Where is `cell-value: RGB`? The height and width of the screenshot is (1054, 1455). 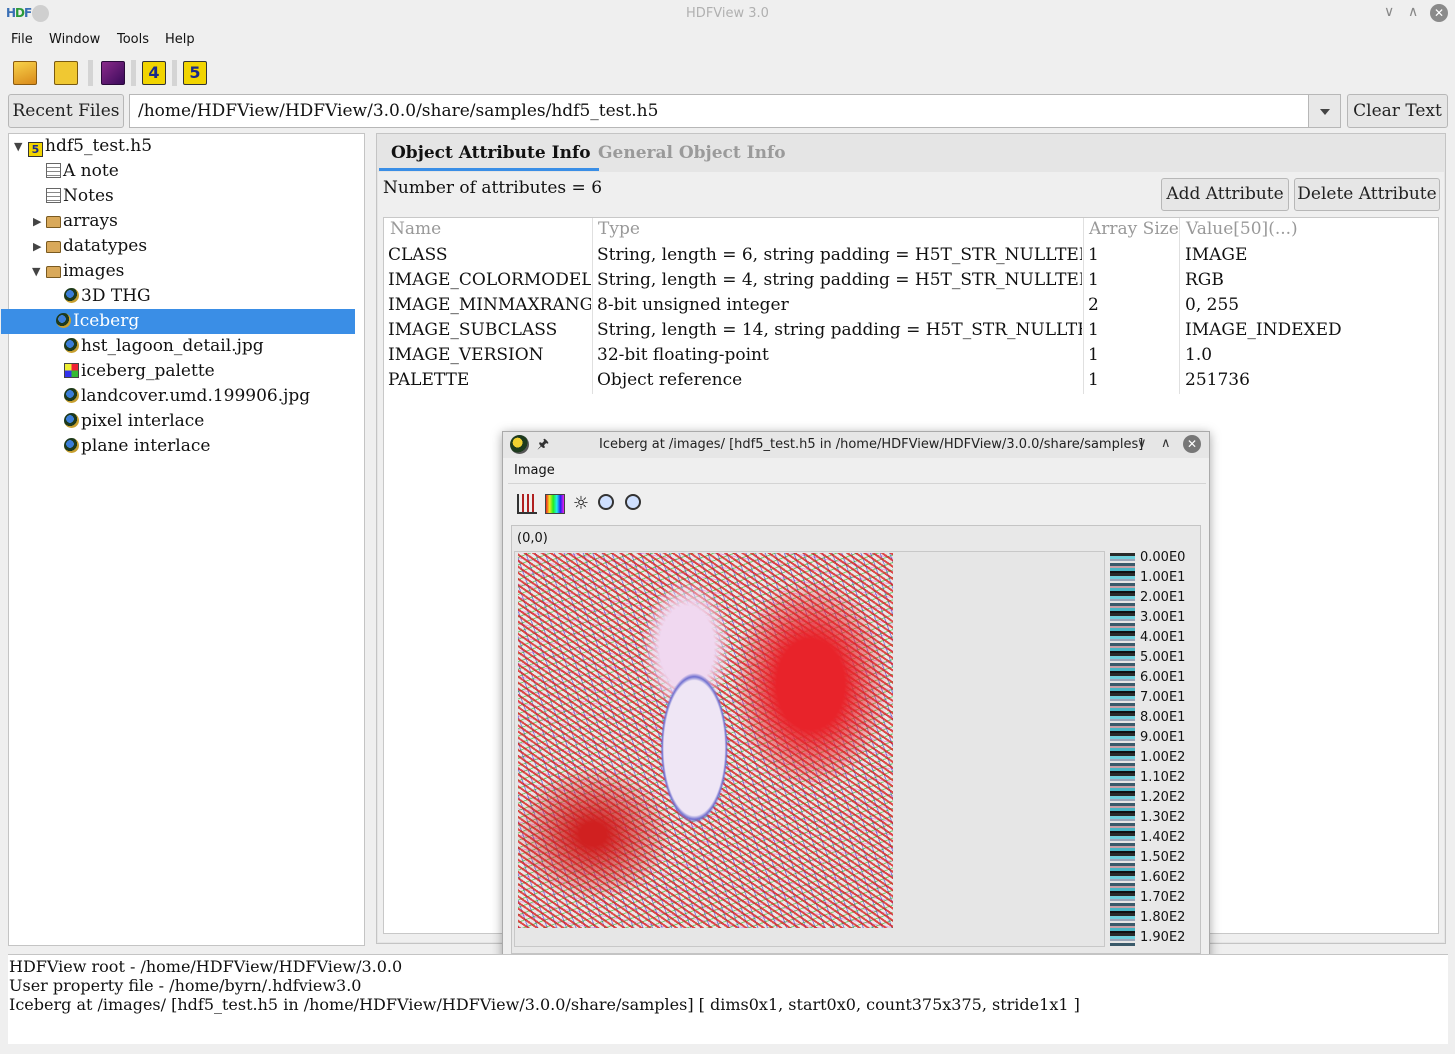 cell-value: RGB is located at coordinates (1204, 280).